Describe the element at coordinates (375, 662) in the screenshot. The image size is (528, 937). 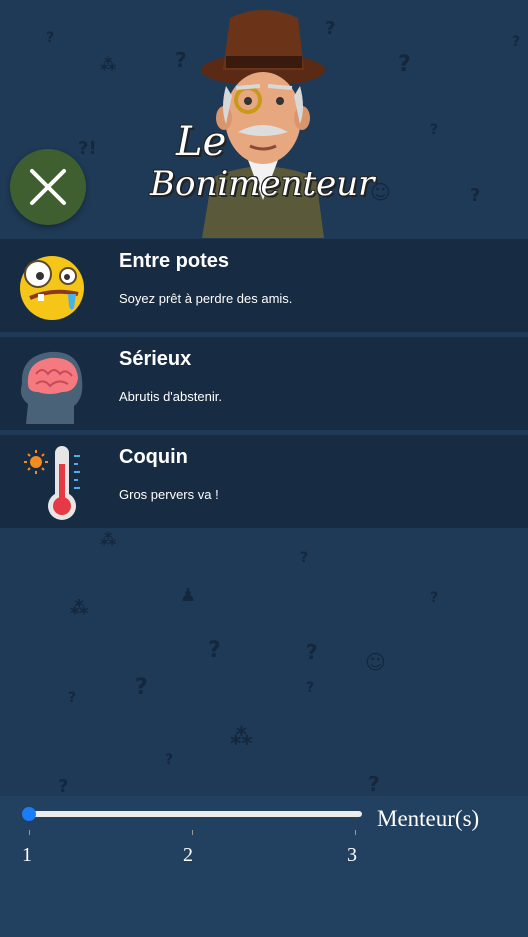
I see `person-icon: ☺` at that location.